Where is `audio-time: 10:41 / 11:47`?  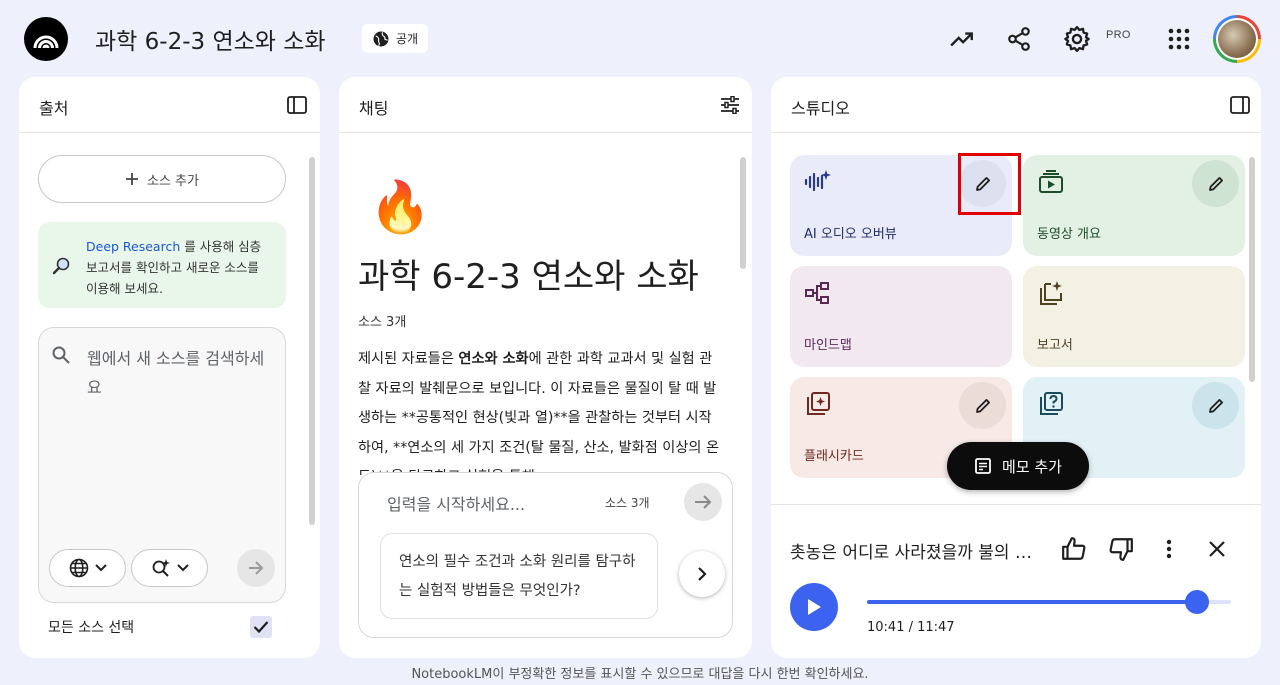
audio-time: 10:41 / 11:47 is located at coordinates (911, 627).